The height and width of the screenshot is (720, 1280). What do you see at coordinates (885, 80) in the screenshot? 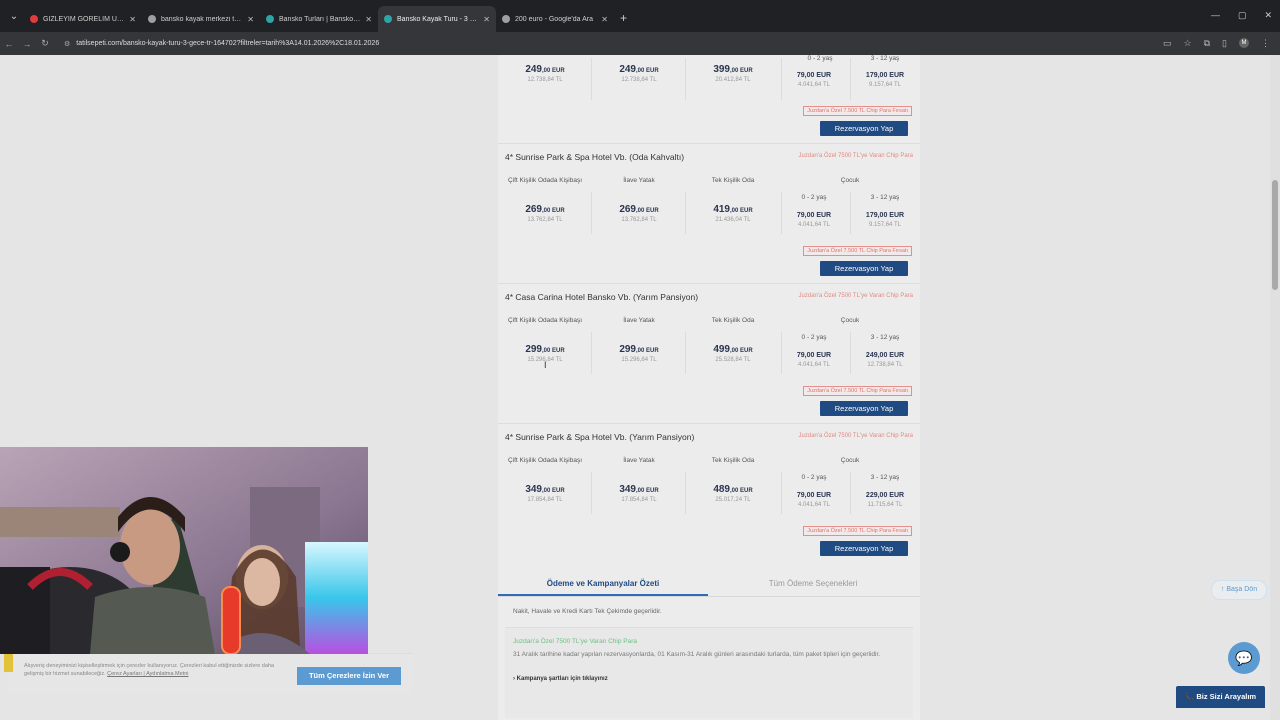
I see `child-price-3-12: 179,00 EUR 9.157,64 TL` at bounding box center [885, 80].